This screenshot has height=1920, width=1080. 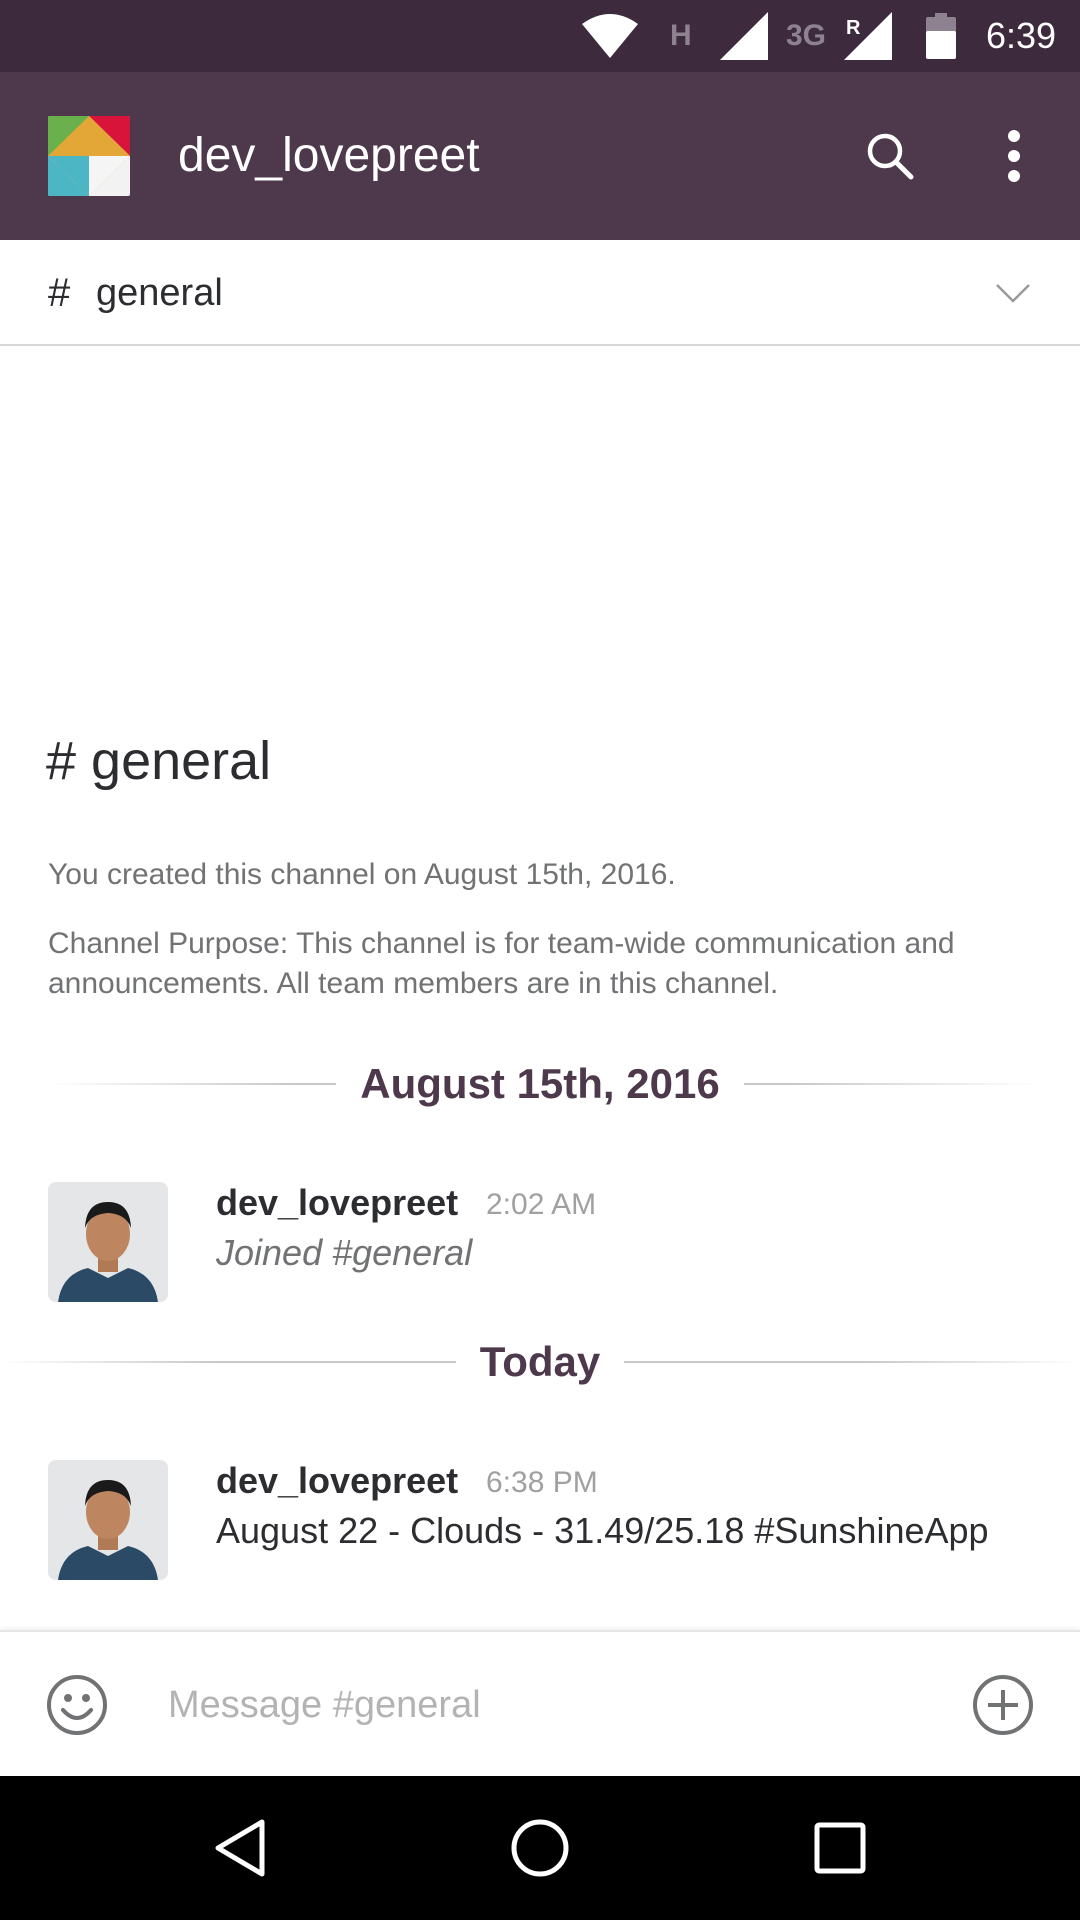 I want to click on day-divider: Today, so click(x=540, y=1362).